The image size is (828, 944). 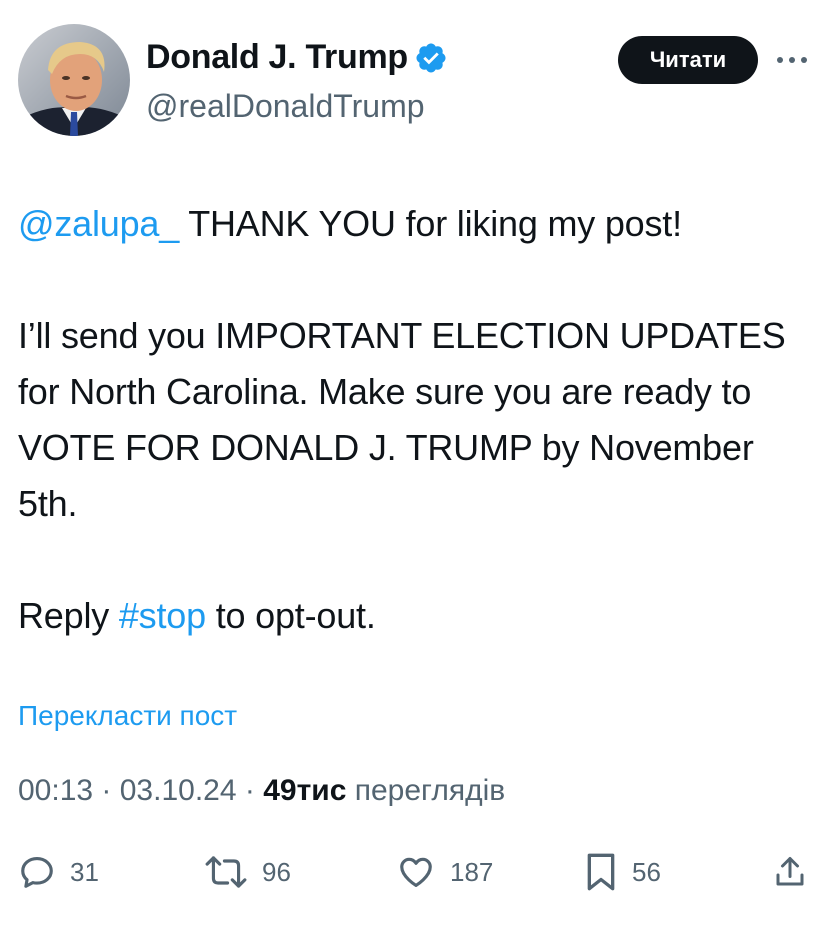 I want to click on tweet-paragraph-3: Reply #stop to opt-out., so click(x=413, y=616).